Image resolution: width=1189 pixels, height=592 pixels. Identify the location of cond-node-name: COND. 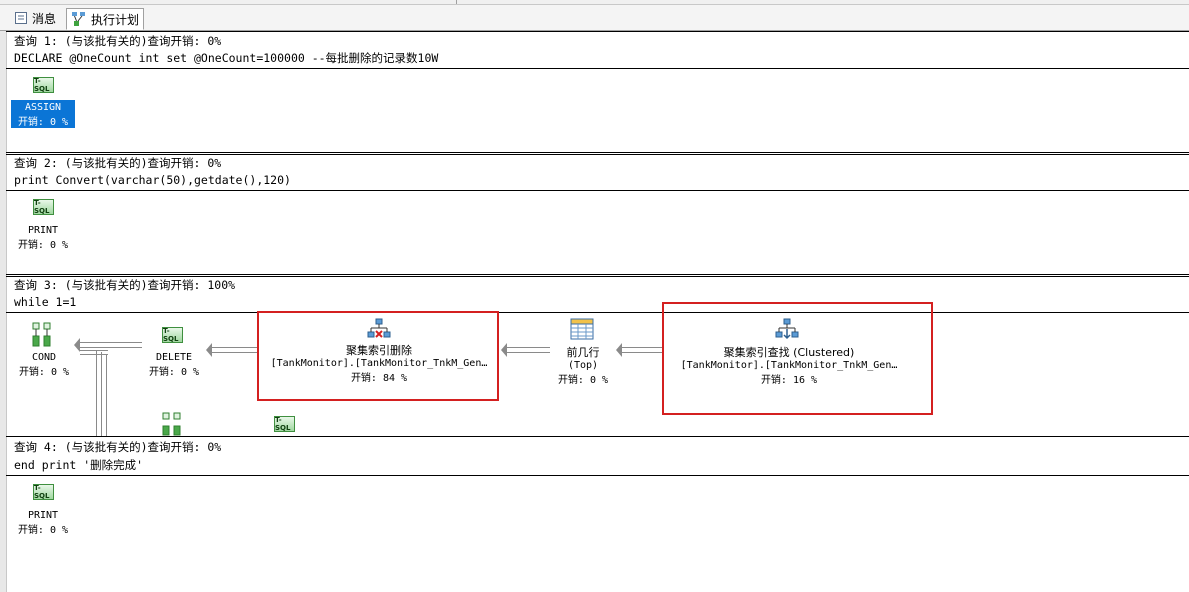
(44, 357).